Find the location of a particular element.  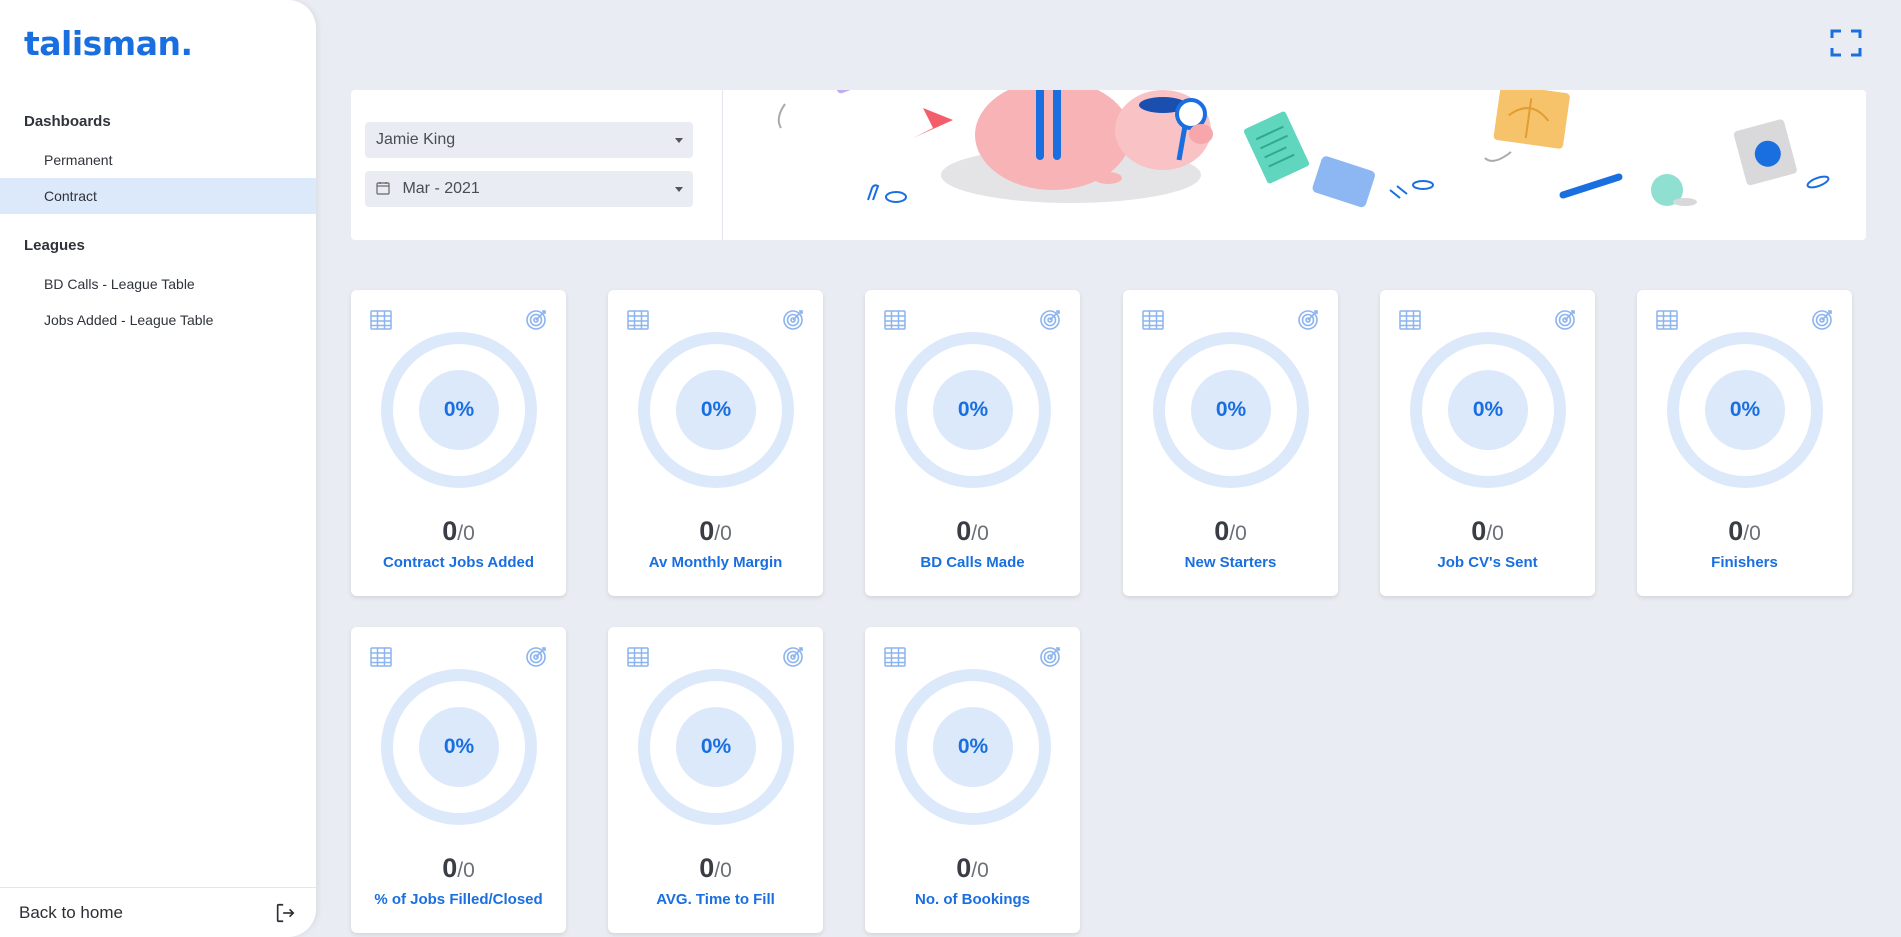

metric-card: 0% 0/0 % of Jobs Filled/Closed is located at coordinates (458, 780).